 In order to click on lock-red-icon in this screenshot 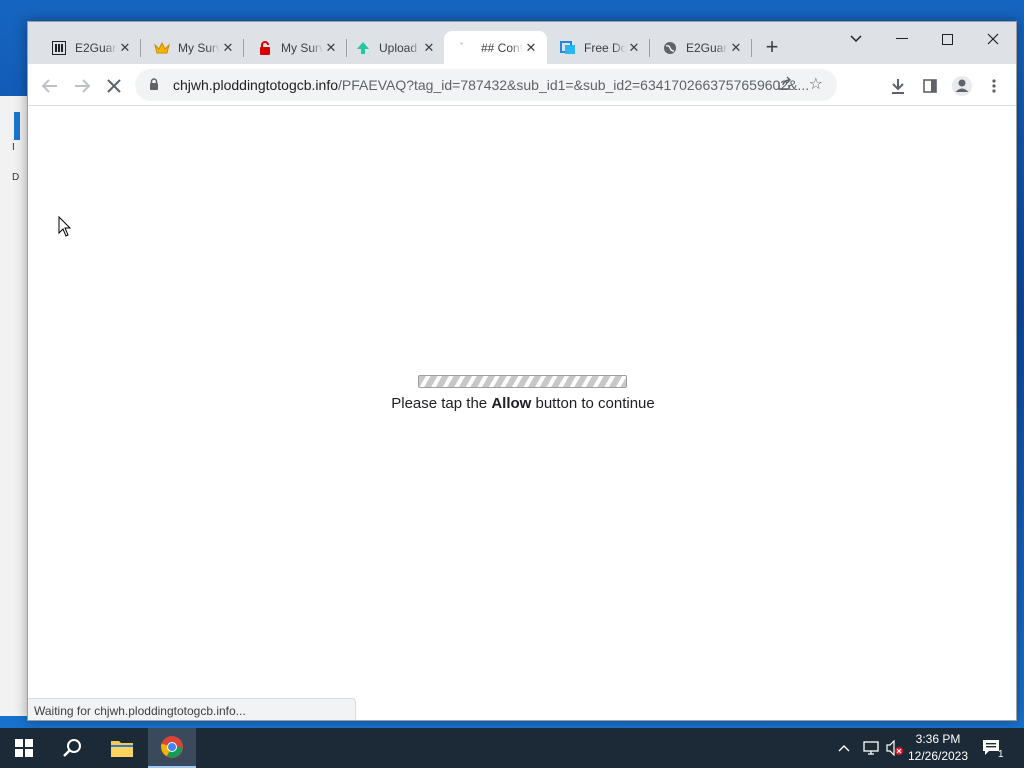, I will do `click(265, 48)`.